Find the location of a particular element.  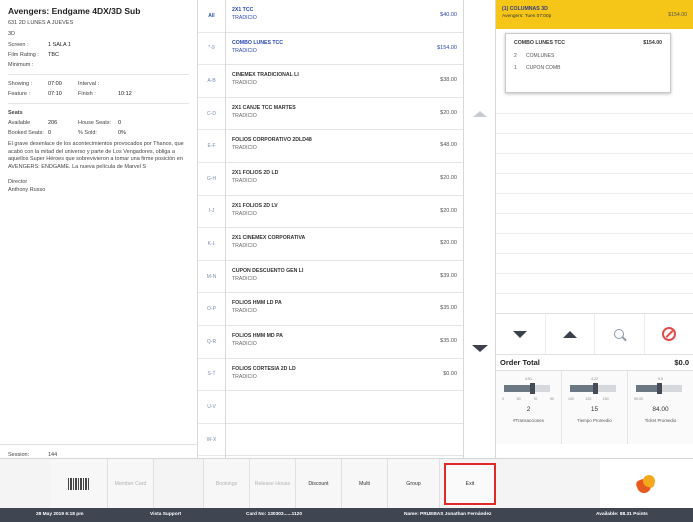

ticket-type-price: $40.00 is located at coordinates (448, 15).